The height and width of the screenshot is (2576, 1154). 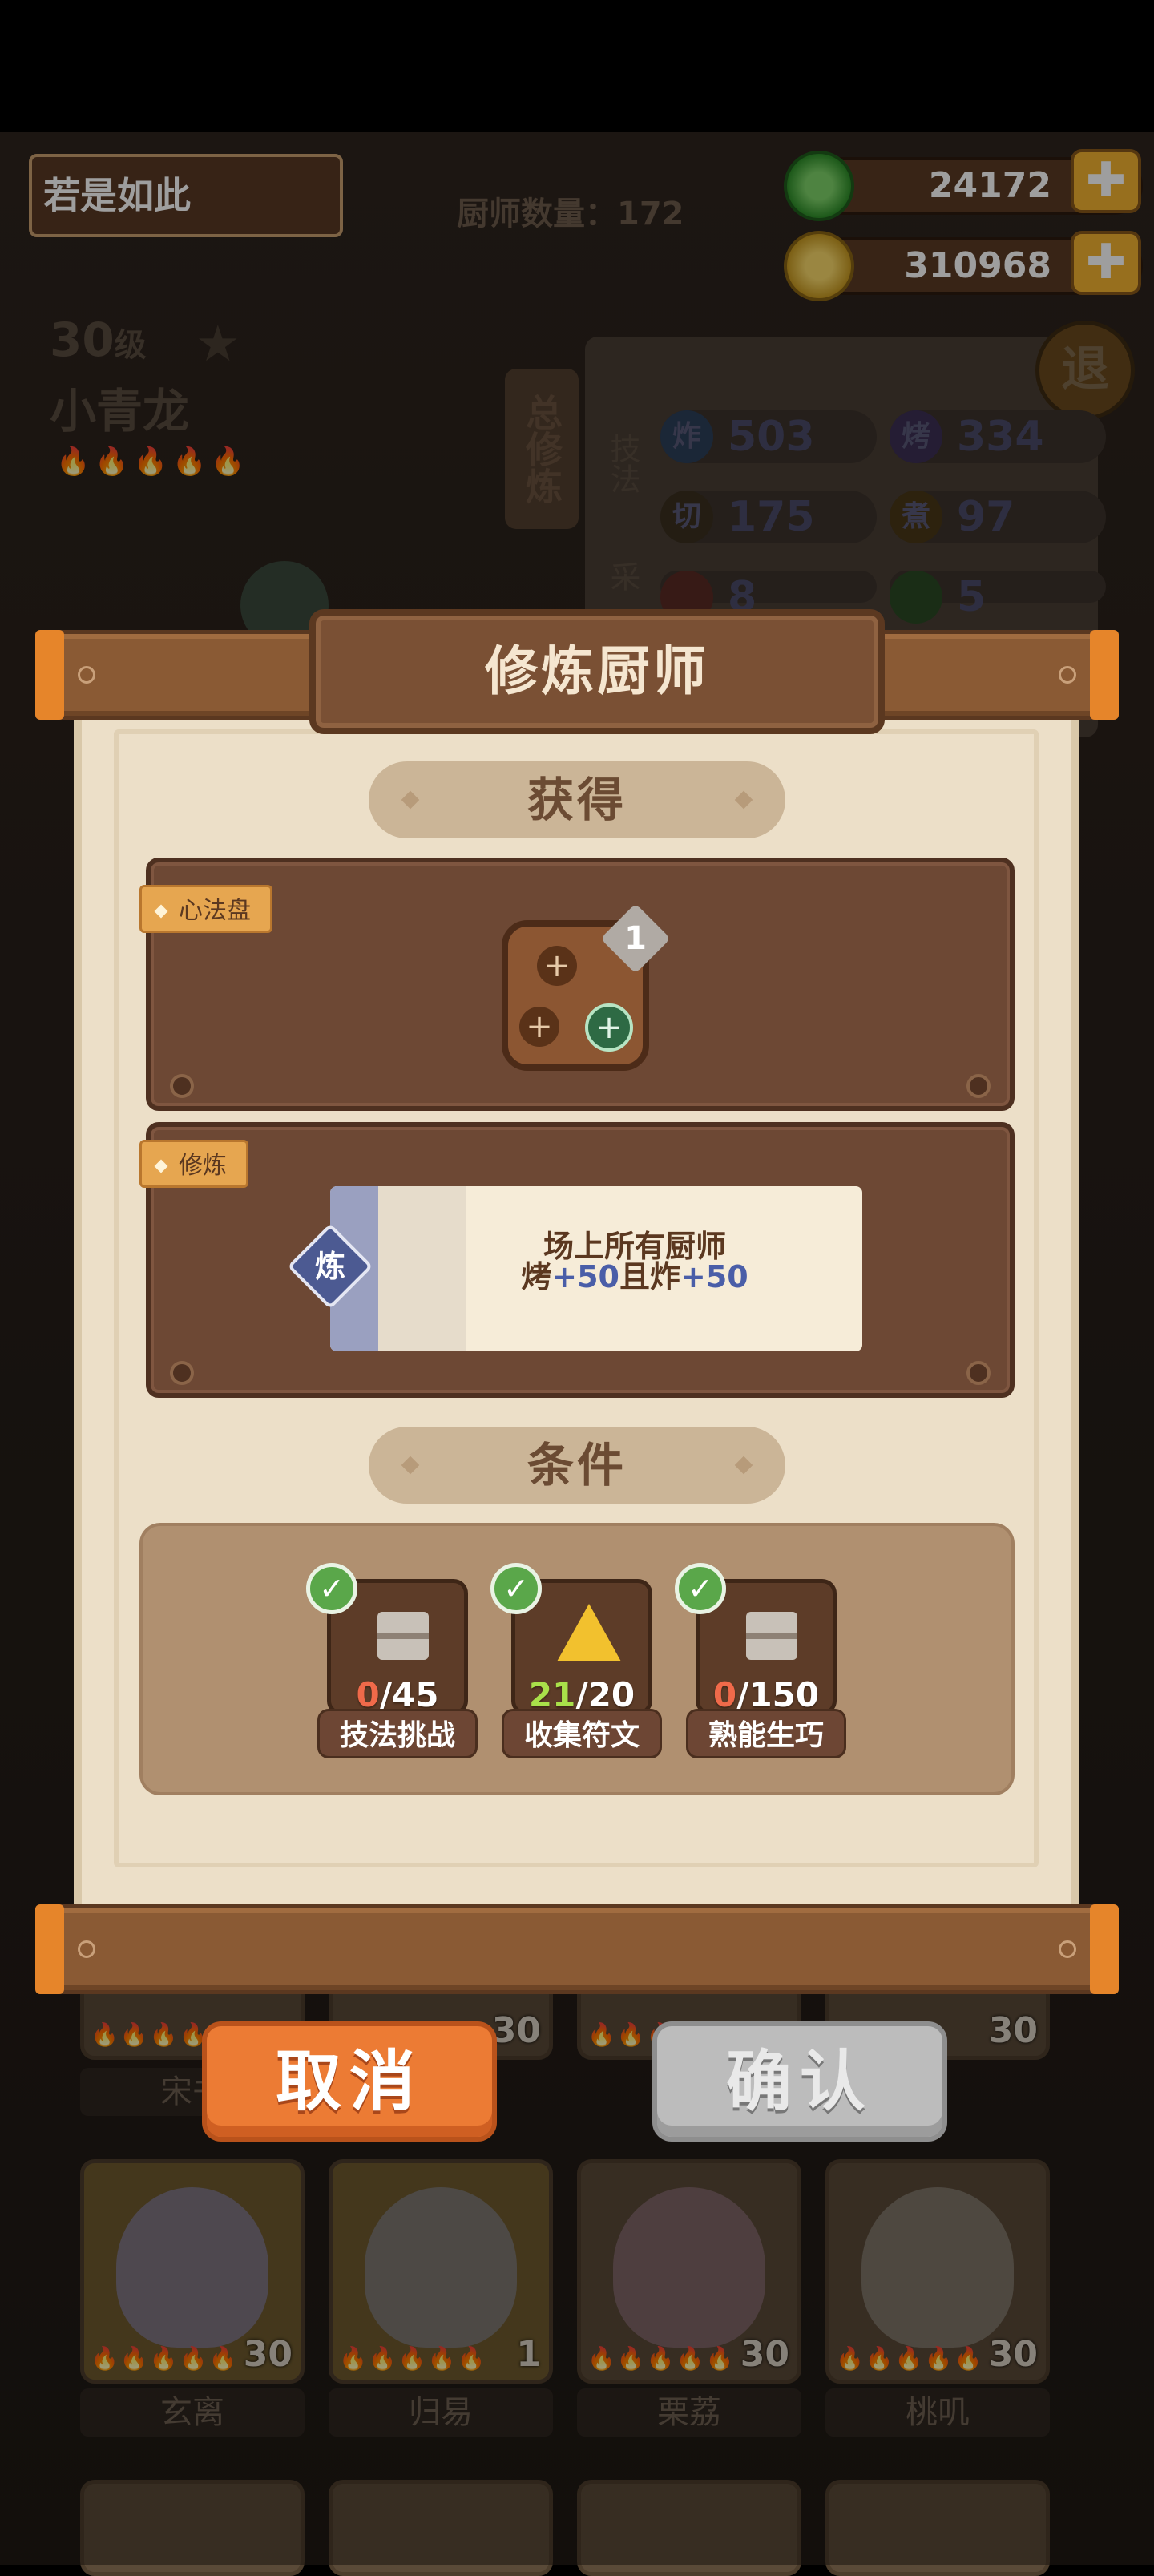 What do you see at coordinates (203, 1166) in the screenshot?
I see `tag-text: 修炼` at bounding box center [203, 1166].